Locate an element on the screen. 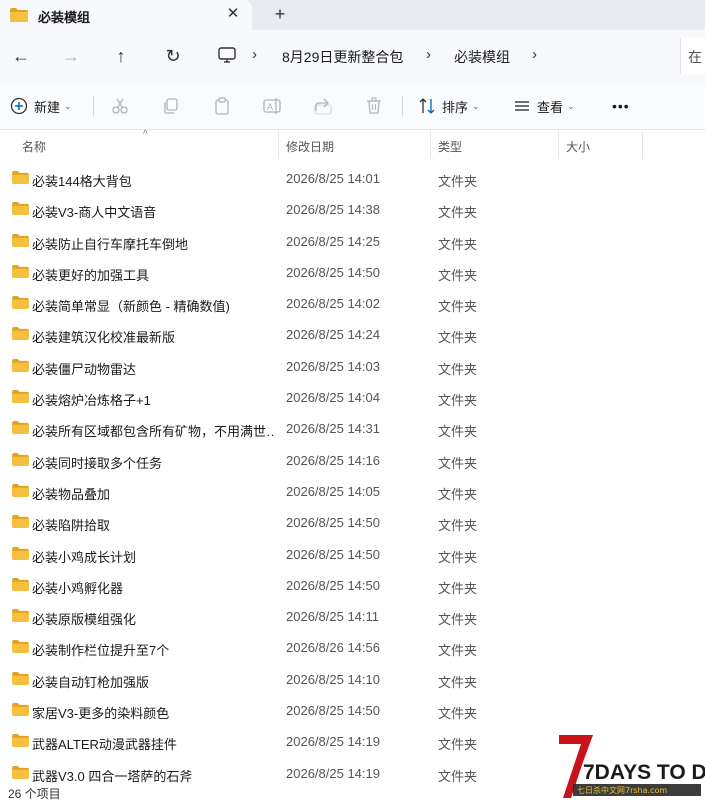  file-name: 必装自动钉枪加强版 is located at coordinates (91, 682).